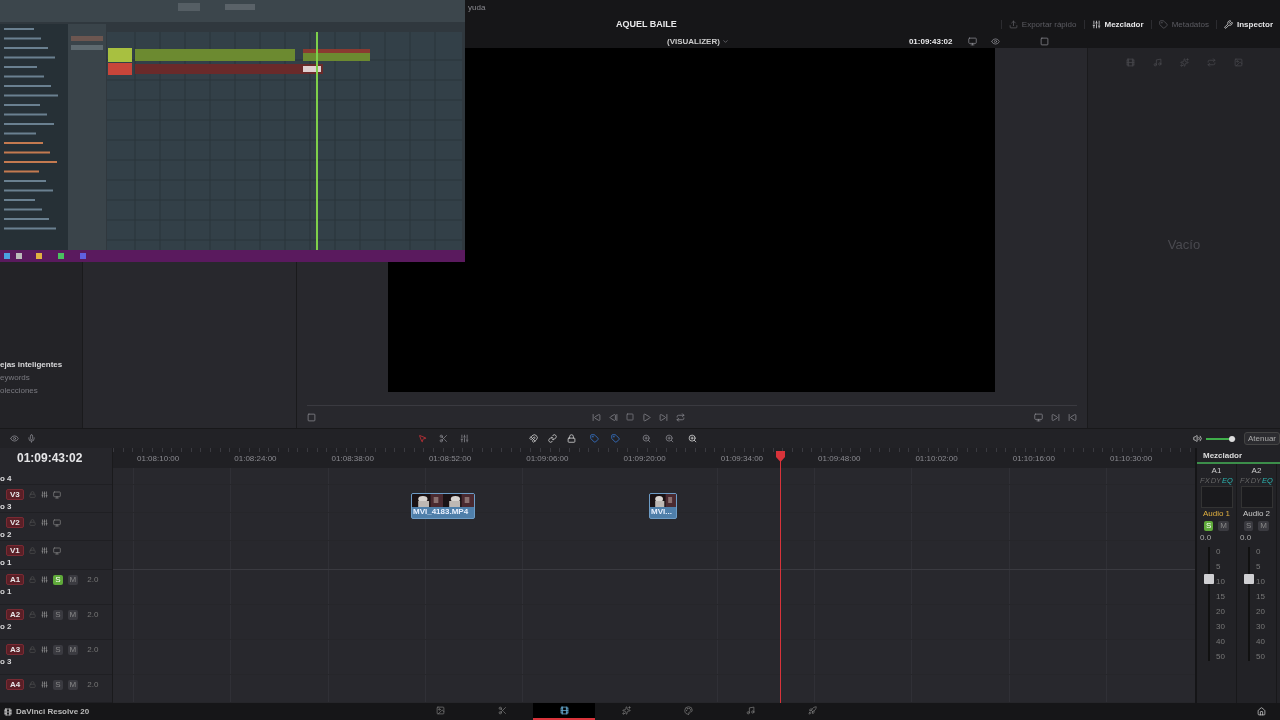 Image resolution: width=1280 pixels, height=720 pixels. What do you see at coordinates (930, 41) in the screenshot?
I see `viewer-timecode: 01:09:43:02` at bounding box center [930, 41].